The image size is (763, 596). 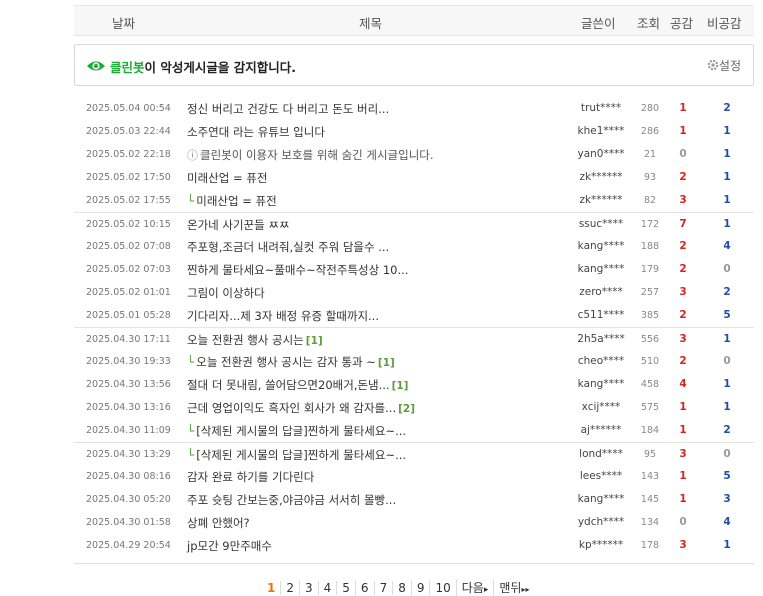 I want to click on page-link-2: 2, so click(x=289, y=588).